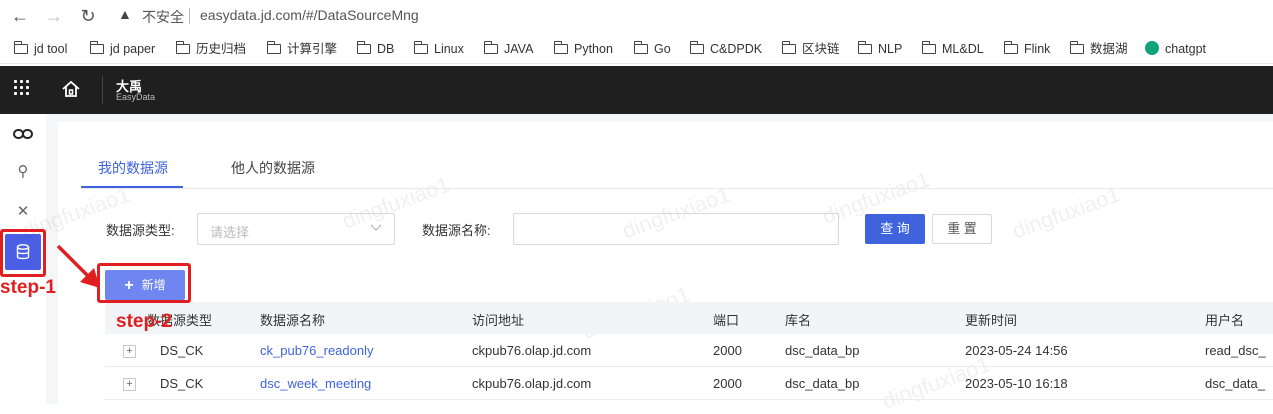 The width and height of the screenshot is (1273, 414). I want to click on table-header: 数据源类型 数据源名称 访问地址 端口 库名 更新时间 用户名, so click(689, 318).